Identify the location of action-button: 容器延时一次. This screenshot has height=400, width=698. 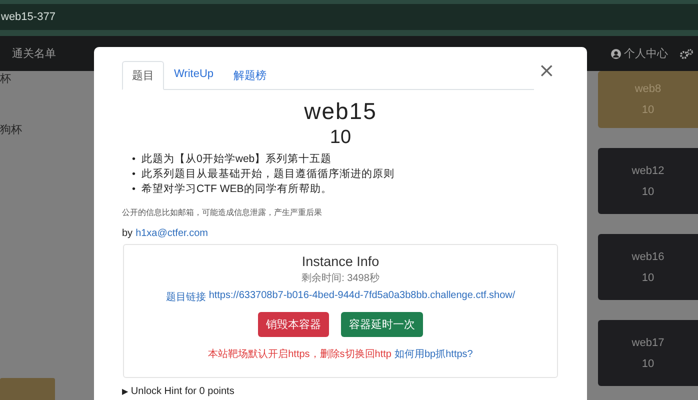
(382, 324).